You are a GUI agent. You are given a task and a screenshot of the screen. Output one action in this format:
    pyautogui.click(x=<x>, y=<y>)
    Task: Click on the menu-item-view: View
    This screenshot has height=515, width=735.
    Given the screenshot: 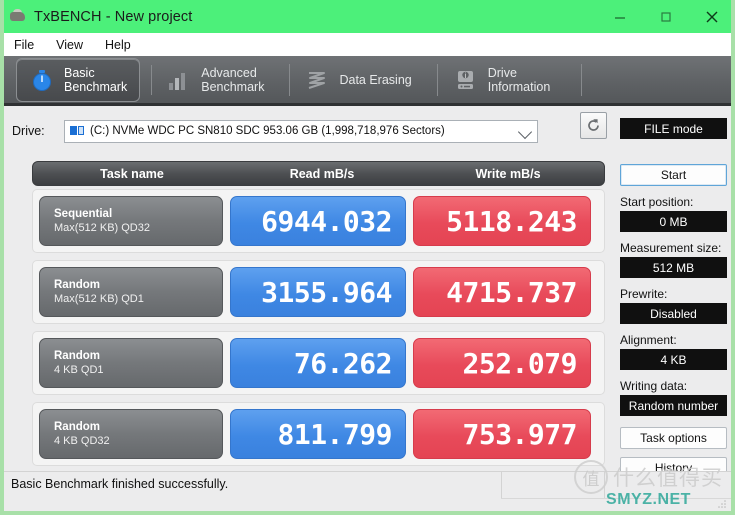 What is the action you would take?
    pyautogui.click(x=69, y=45)
    